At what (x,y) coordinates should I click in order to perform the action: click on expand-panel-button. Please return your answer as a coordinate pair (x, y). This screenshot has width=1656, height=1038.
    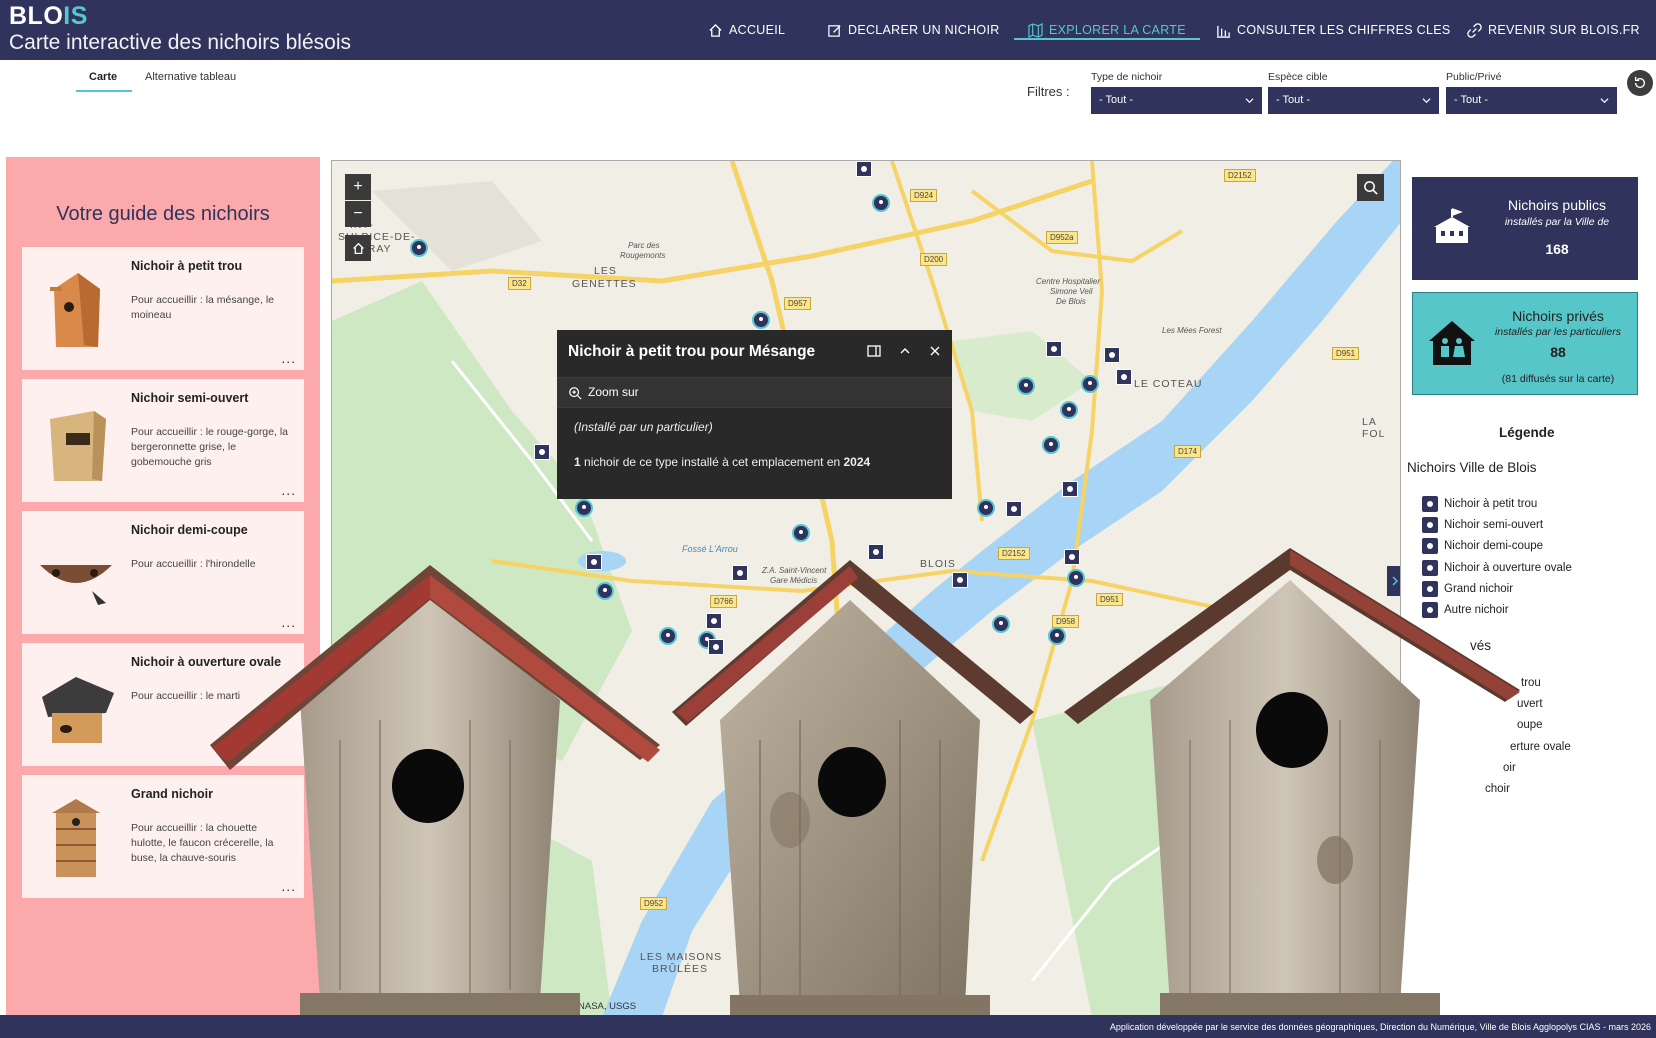
    Looking at the image, I should click on (1393, 581).